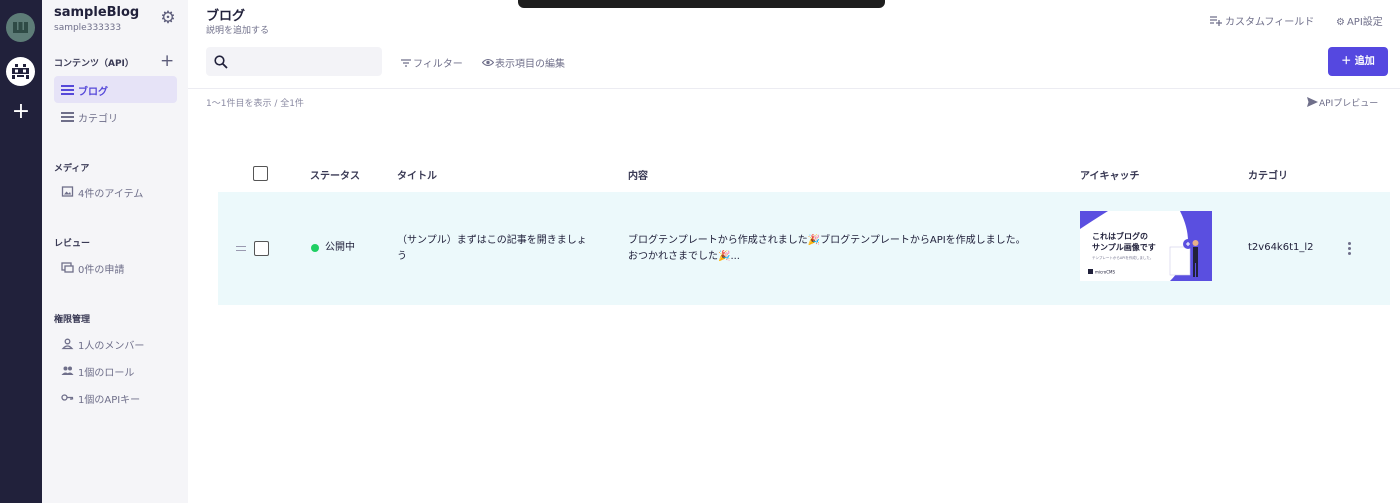 The height and width of the screenshot is (503, 1400). What do you see at coordinates (1312, 103) in the screenshot?
I see `send-icon` at bounding box center [1312, 103].